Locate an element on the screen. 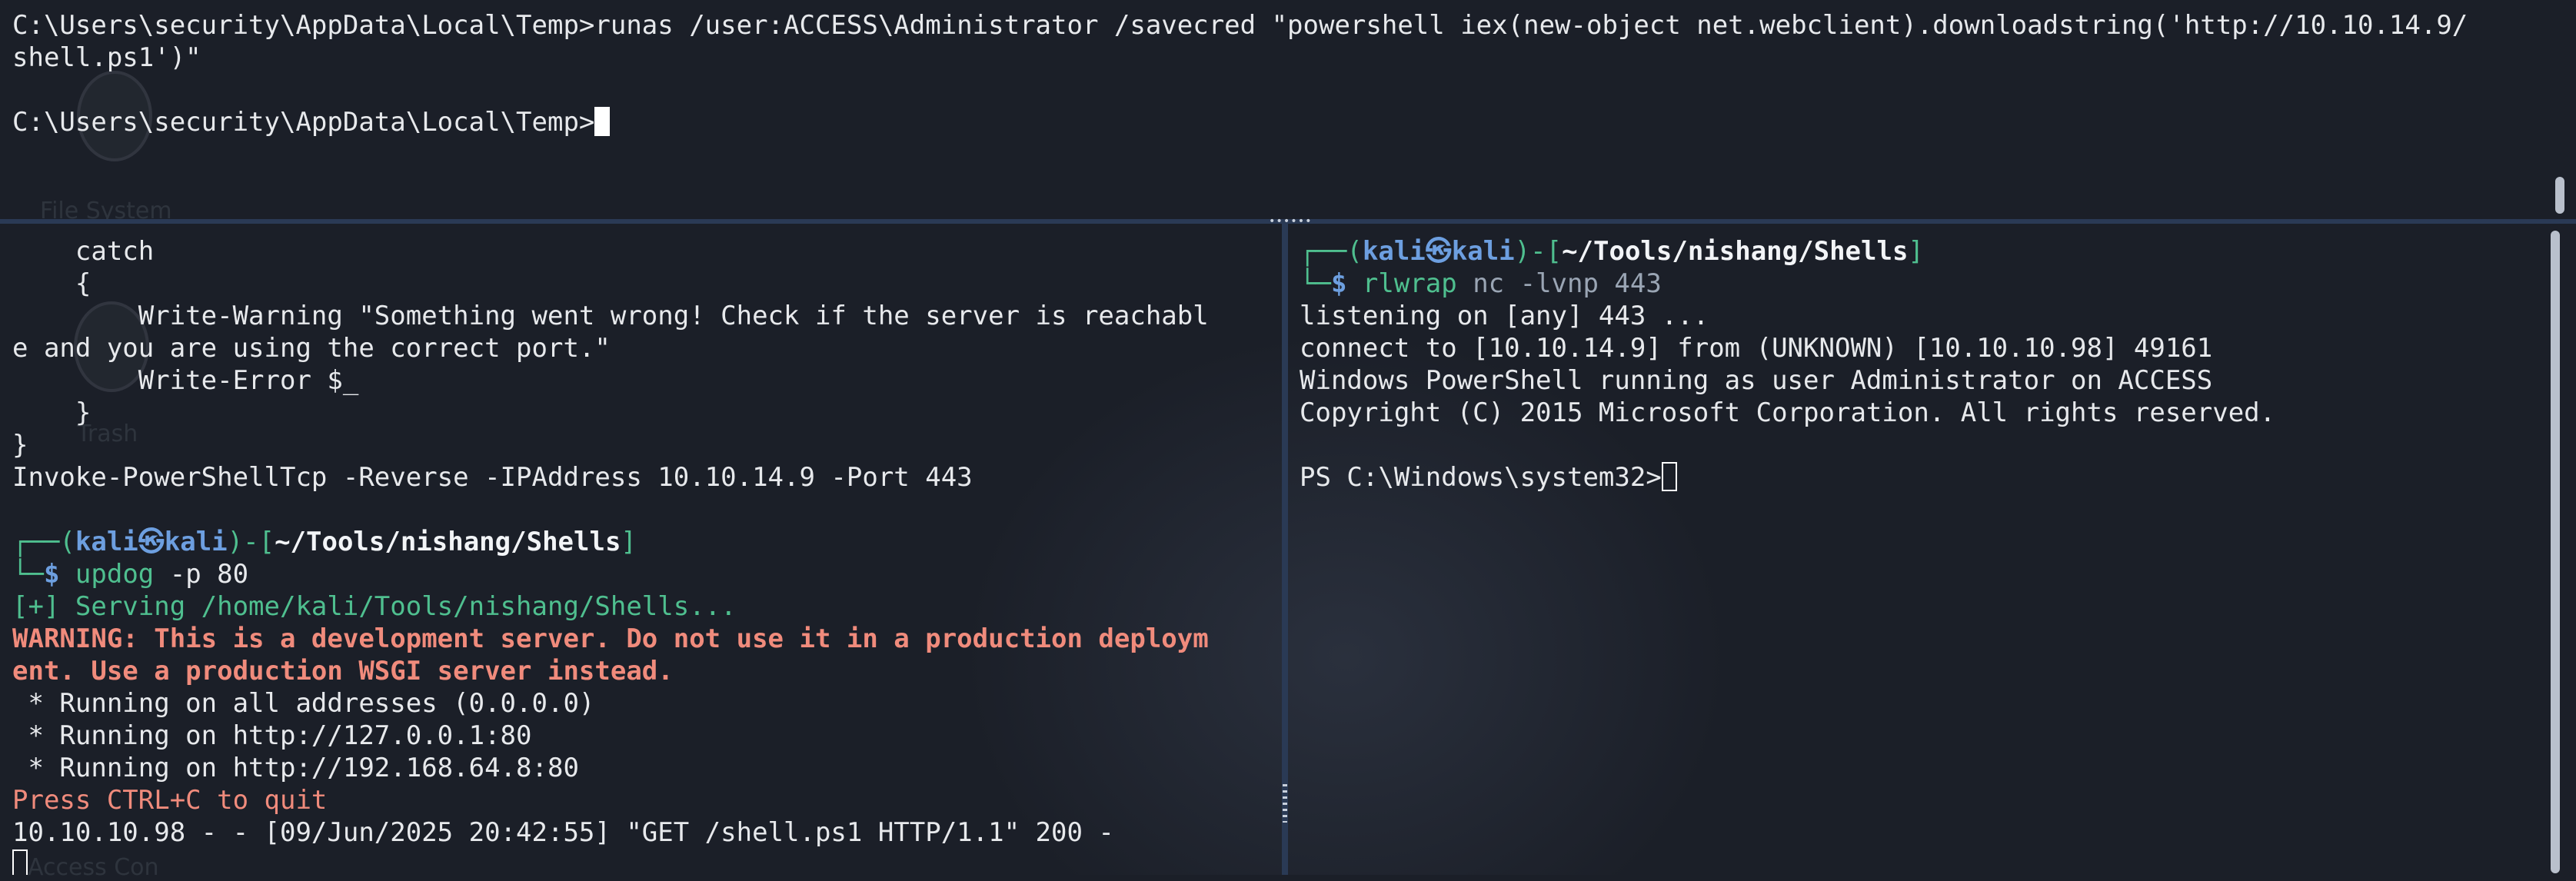 The height and width of the screenshot is (881, 2576). terminal-text: shell.ps1')" is located at coordinates (107, 57).